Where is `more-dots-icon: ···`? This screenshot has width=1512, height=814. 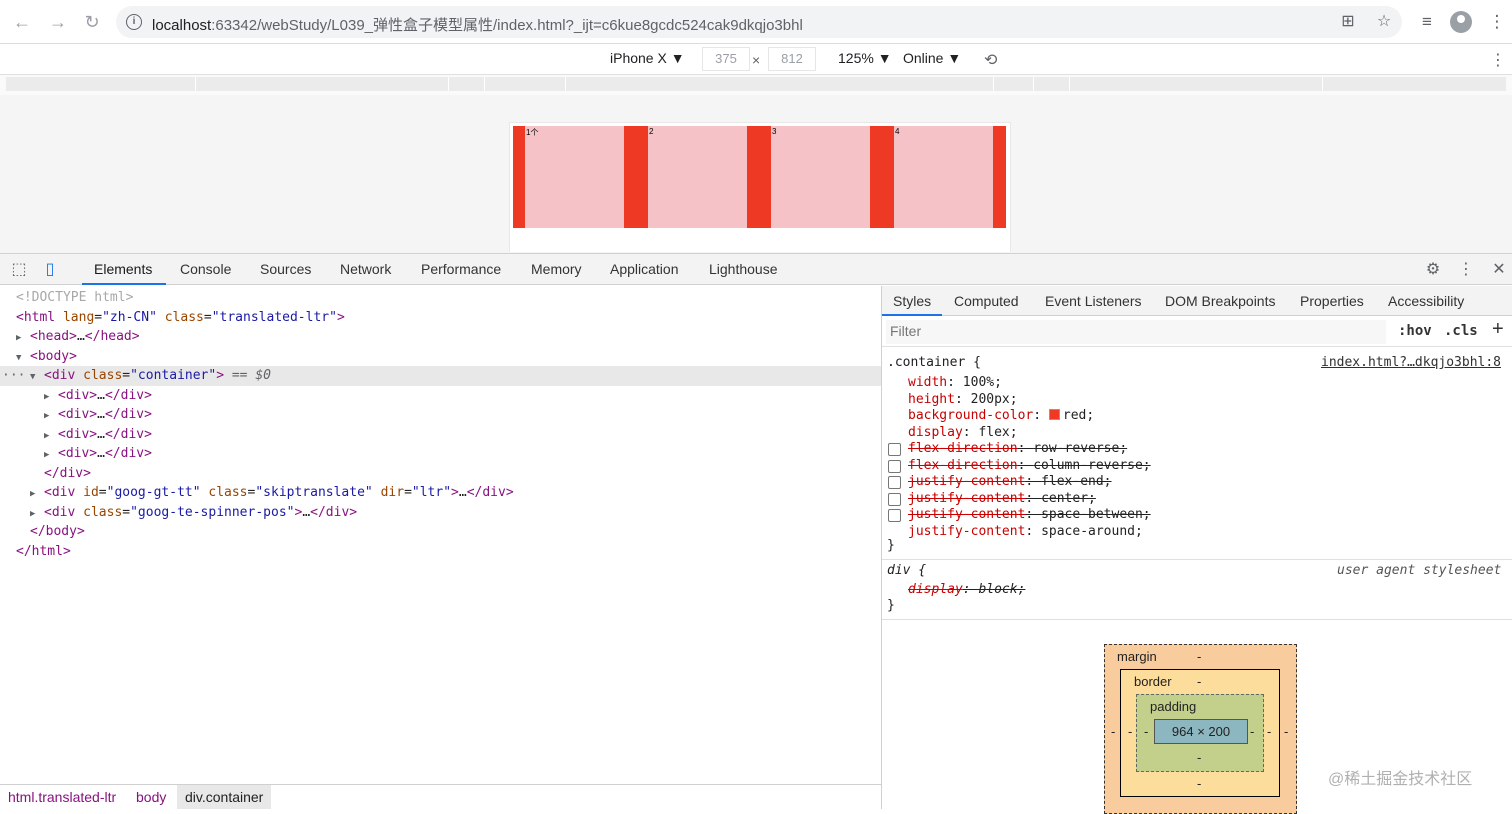
more-dots-icon: ··· is located at coordinates (13, 376).